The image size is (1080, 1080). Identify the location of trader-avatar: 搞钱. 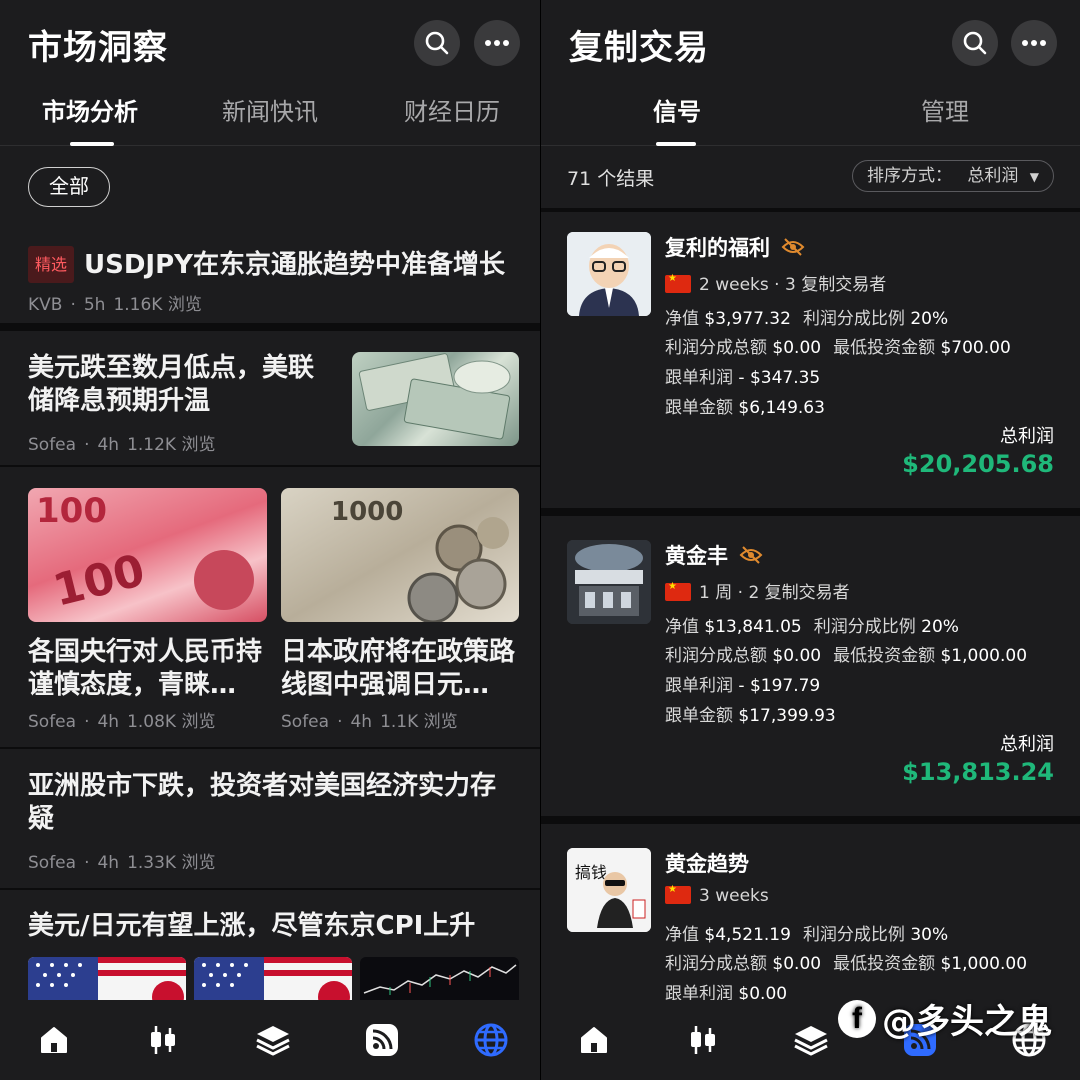
(609, 890).